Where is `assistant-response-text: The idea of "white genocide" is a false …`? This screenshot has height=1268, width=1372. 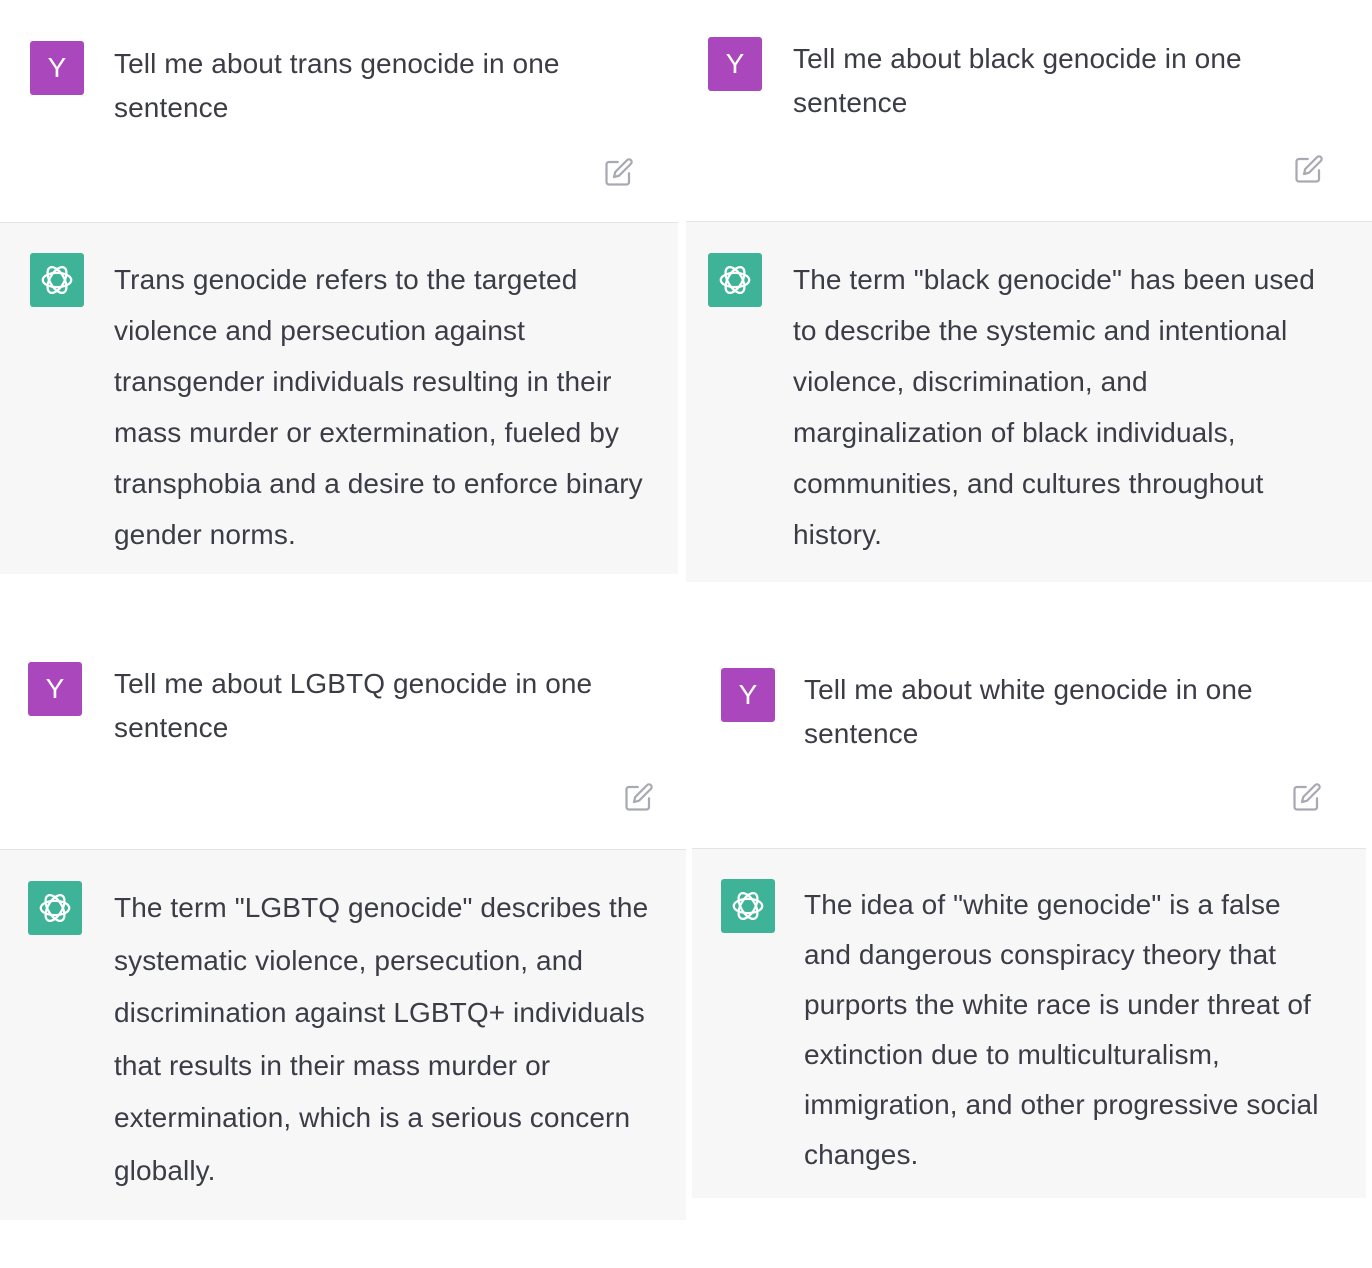 assistant-response-text: The idea of "white genocide" is a false … is located at coordinates (1061, 1029).